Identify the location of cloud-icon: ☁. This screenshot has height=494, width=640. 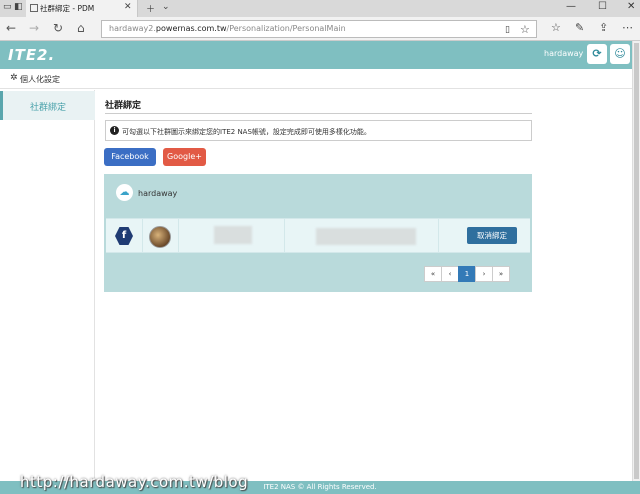
(124, 192).